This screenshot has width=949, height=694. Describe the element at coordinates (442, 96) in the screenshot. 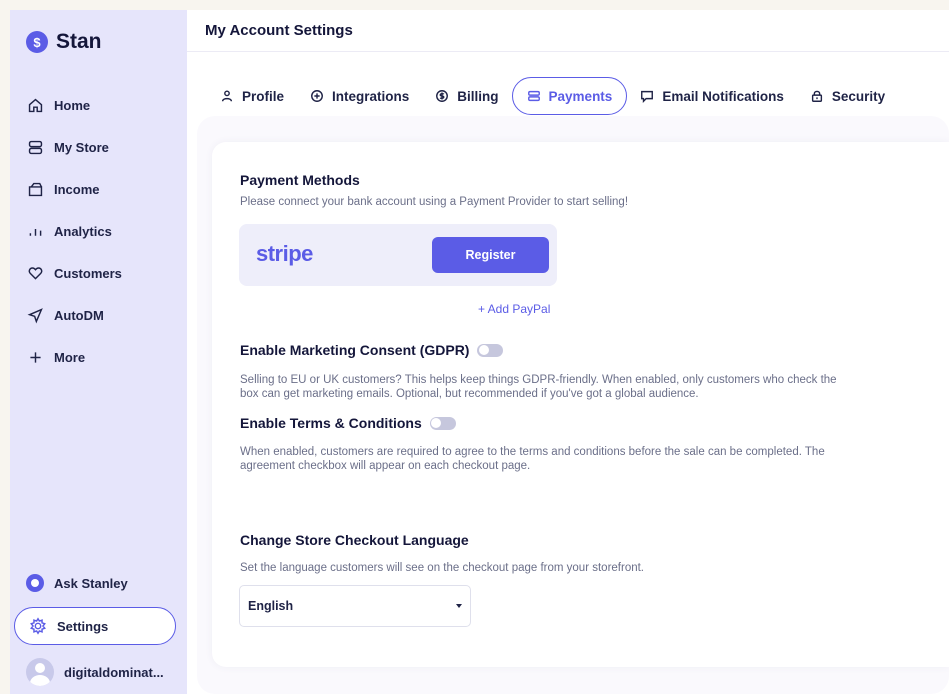

I see `dollar-circle-icon` at that location.